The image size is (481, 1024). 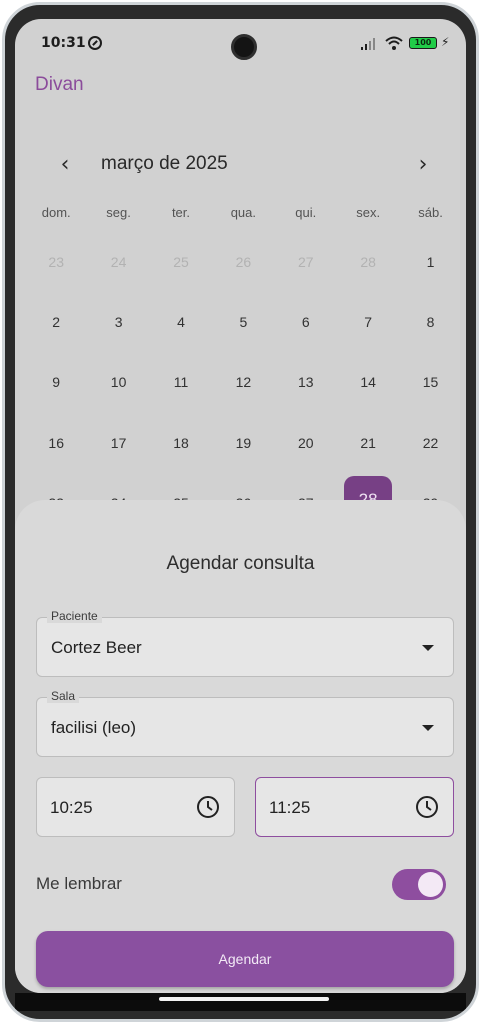 What do you see at coordinates (430, 884) in the screenshot?
I see `toggle-knob` at bounding box center [430, 884].